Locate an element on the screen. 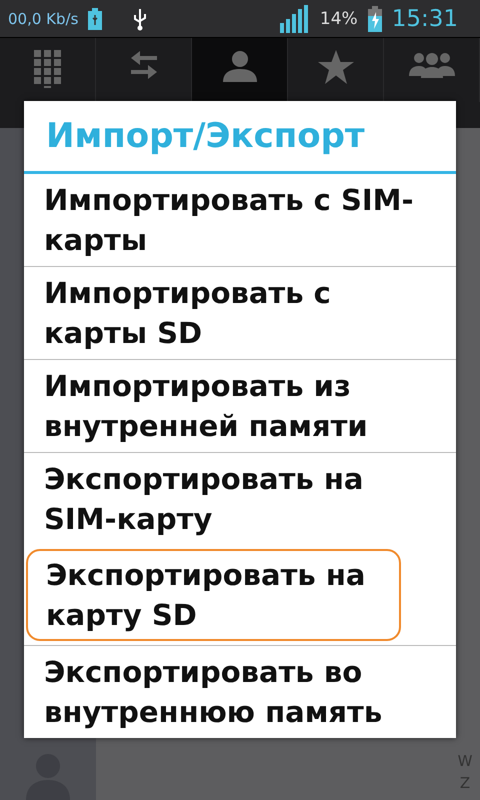 Image resolution: width=480 pixels, height=800 pixels. menu-item: Импортировать из внутренней памяти is located at coordinates (240, 405).